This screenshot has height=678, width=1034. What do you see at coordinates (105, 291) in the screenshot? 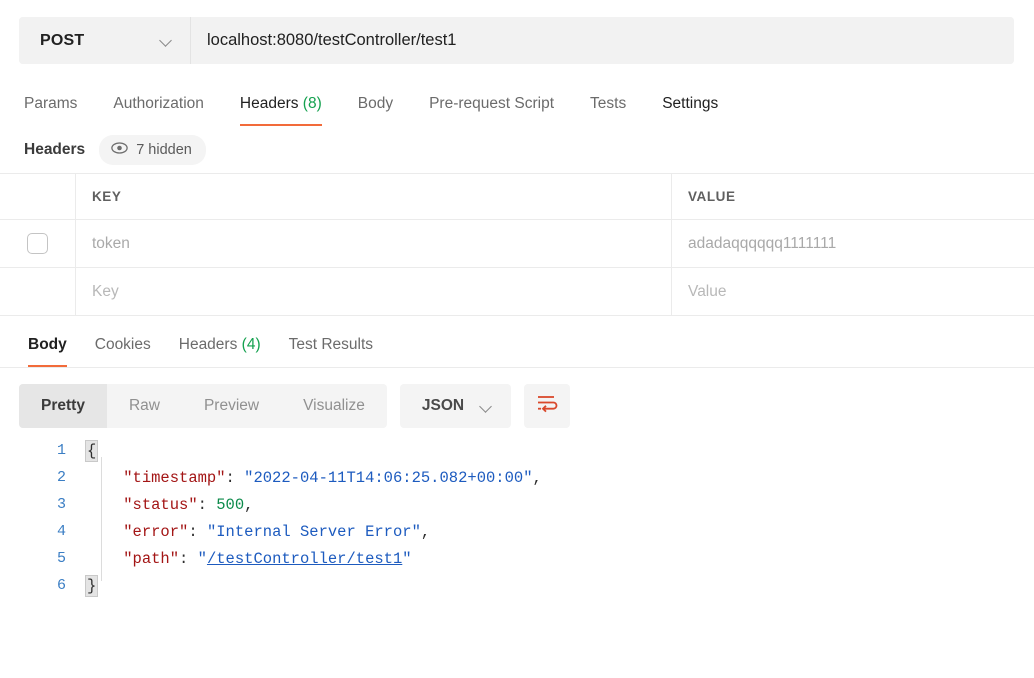
I see `new-row-key-placeholder: Key` at bounding box center [105, 291].